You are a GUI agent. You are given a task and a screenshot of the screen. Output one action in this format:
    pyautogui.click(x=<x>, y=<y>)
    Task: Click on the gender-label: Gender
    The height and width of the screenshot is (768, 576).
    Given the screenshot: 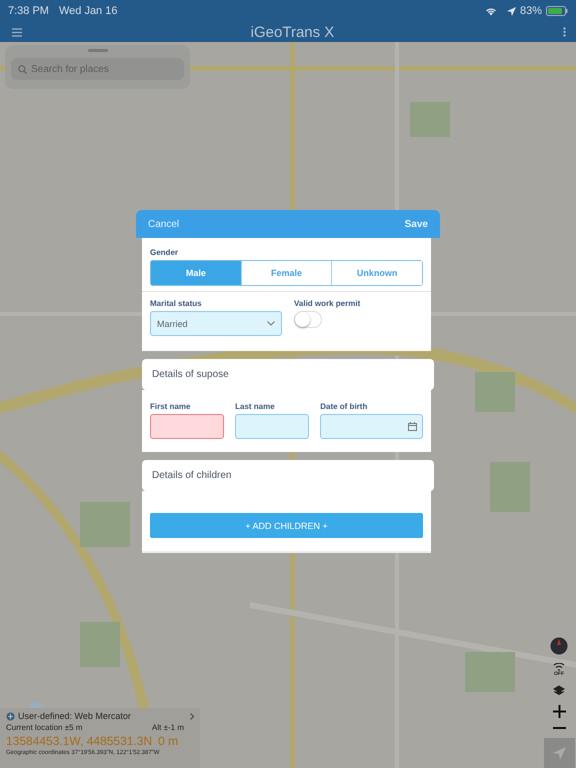 What is the action you would take?
    pyautogui.click(x=165, y=252)
    